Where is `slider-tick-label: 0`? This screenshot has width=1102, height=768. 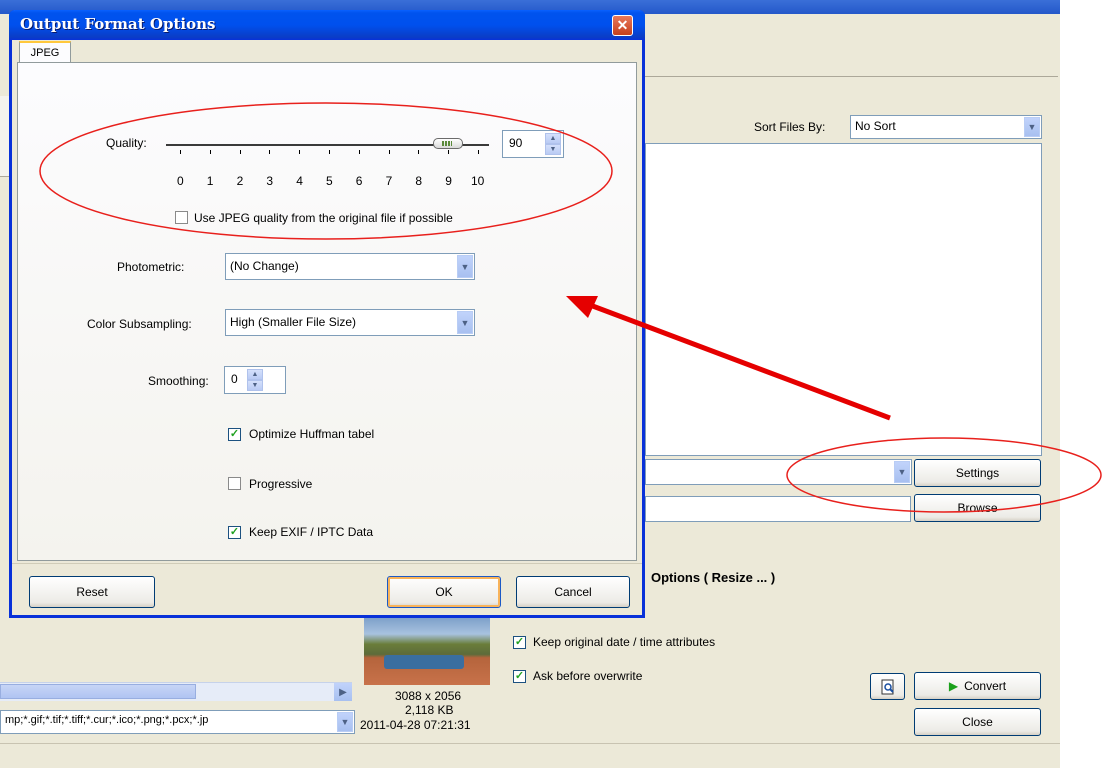
slider-tick-label: 0 is located at coordinates (180, 181).